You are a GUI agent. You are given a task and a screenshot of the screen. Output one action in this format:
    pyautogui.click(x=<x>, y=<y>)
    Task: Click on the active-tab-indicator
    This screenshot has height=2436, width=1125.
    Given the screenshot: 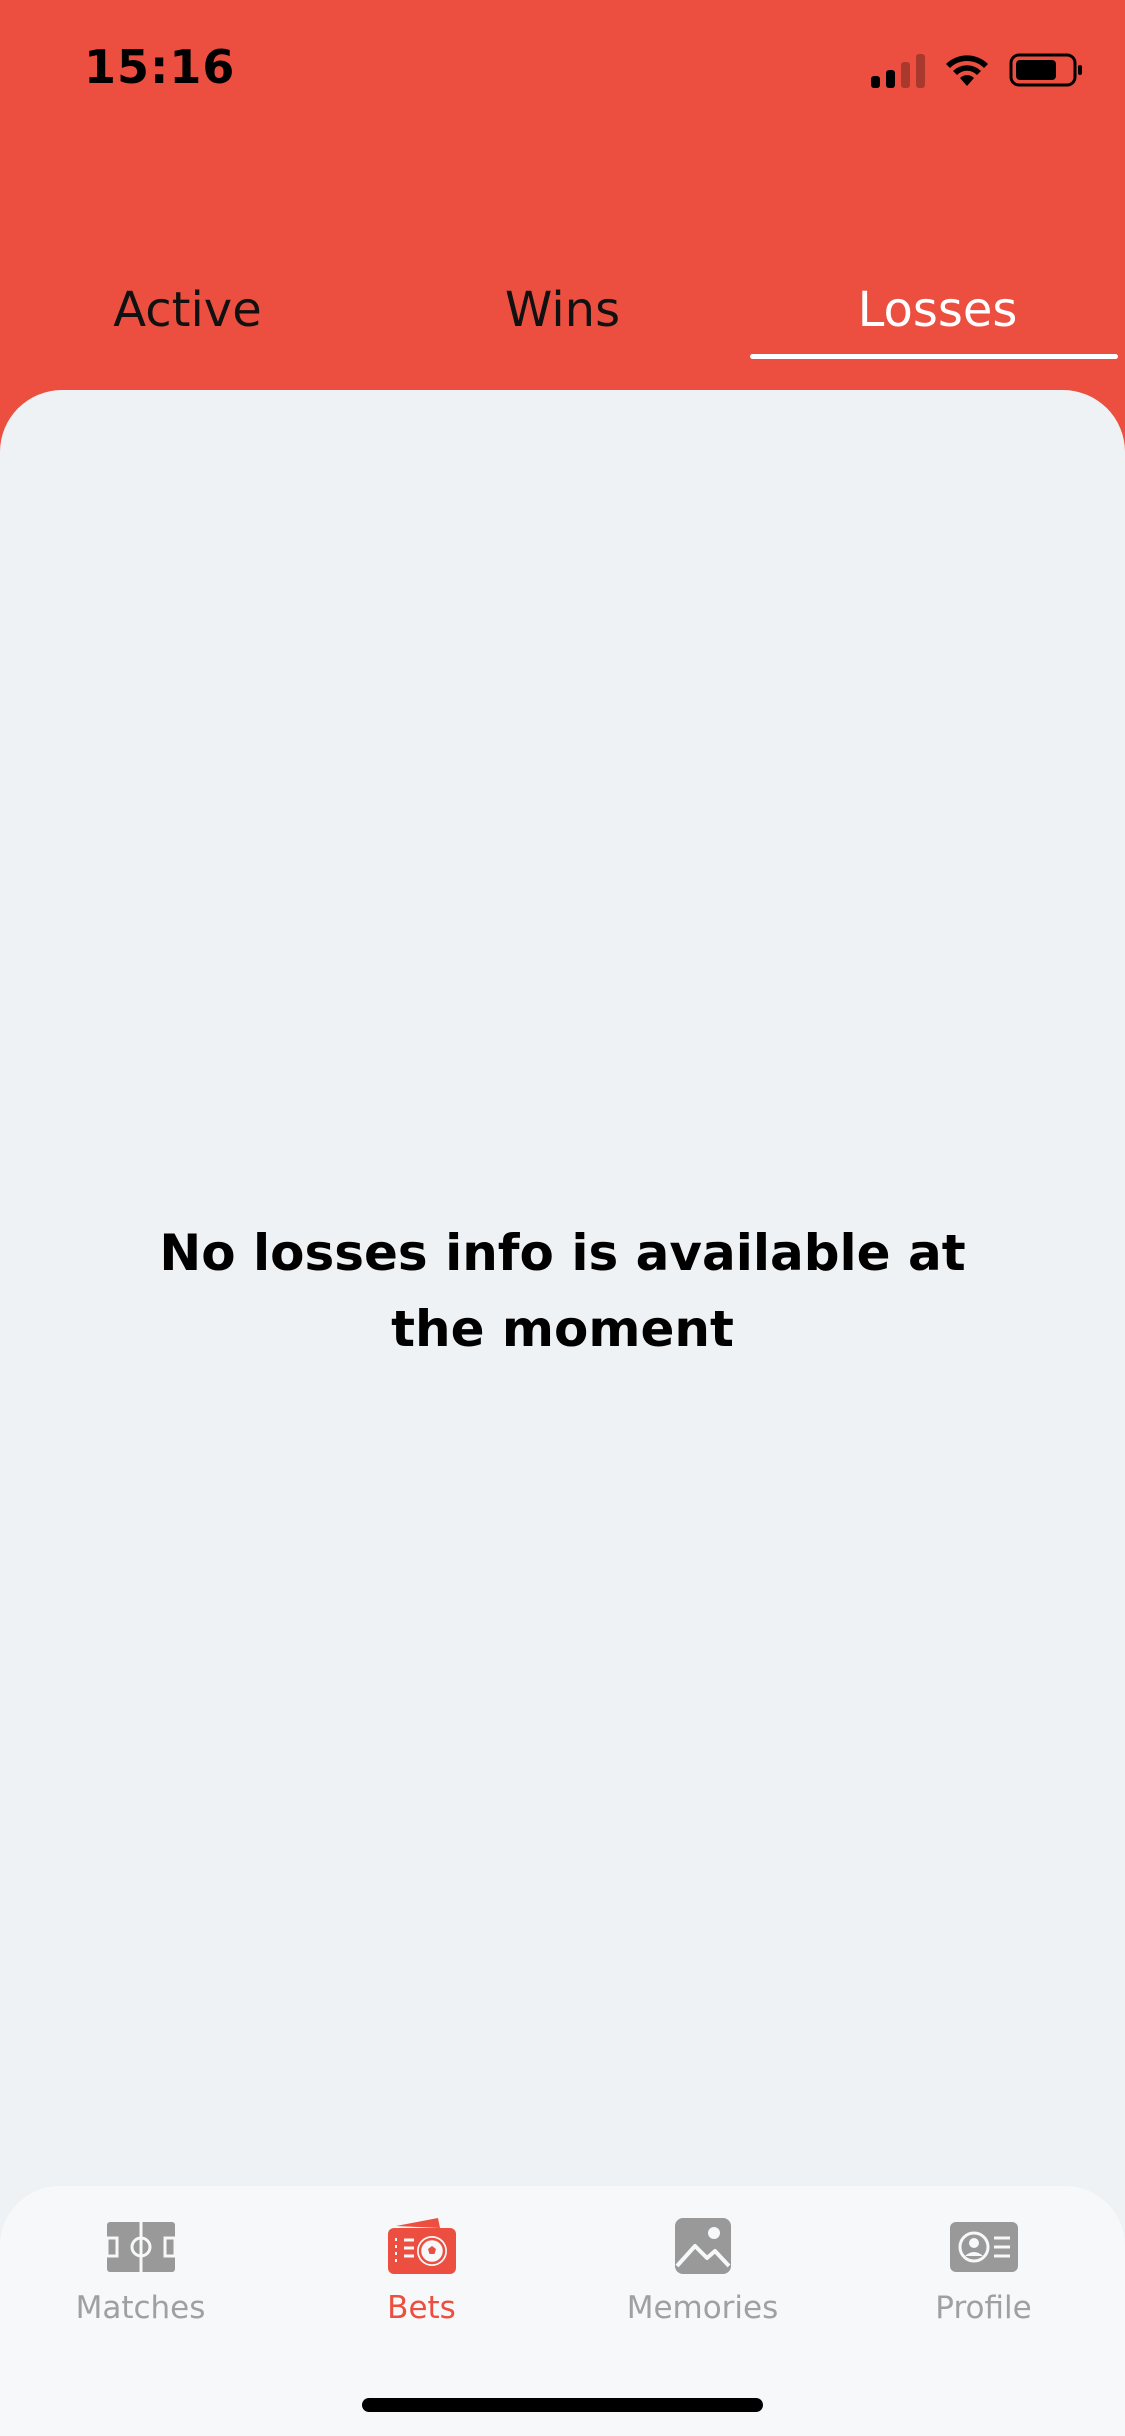 What is the action you would take?
    pyautogui.click(x=934, y=356)
    